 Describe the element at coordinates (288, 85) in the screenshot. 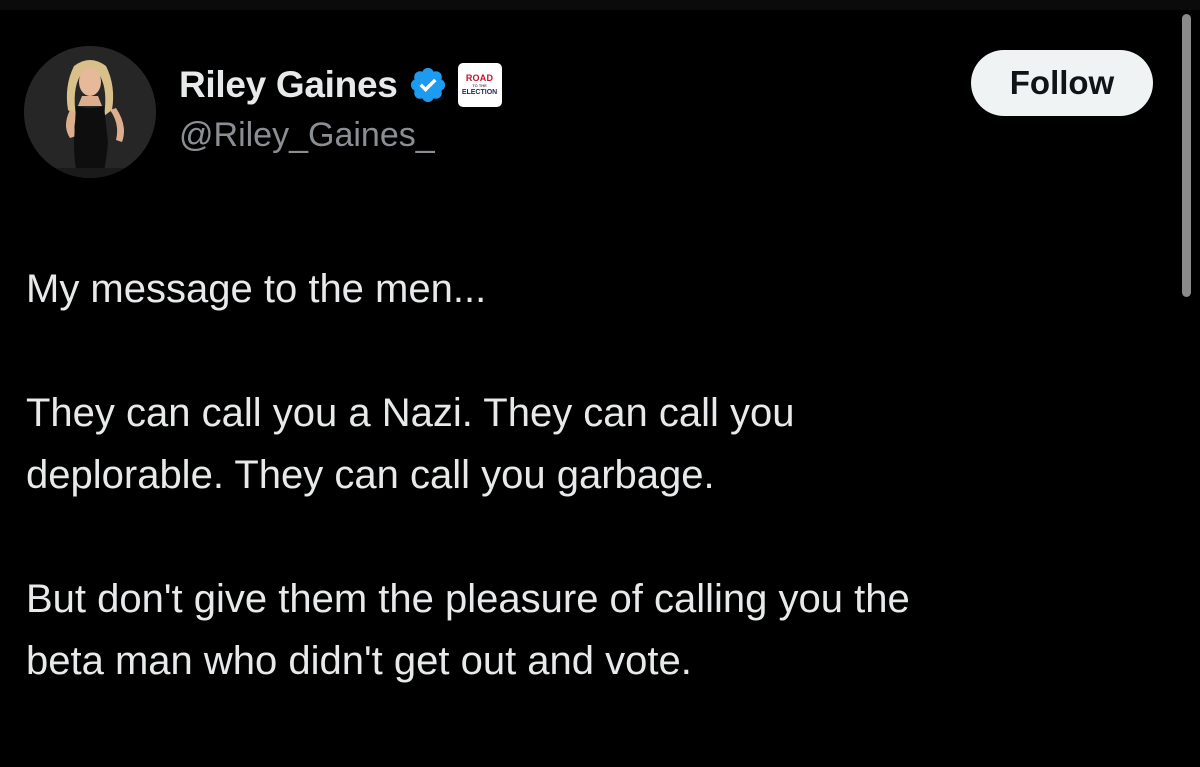

I see `author-display-name: Riley Gaines` at that location.